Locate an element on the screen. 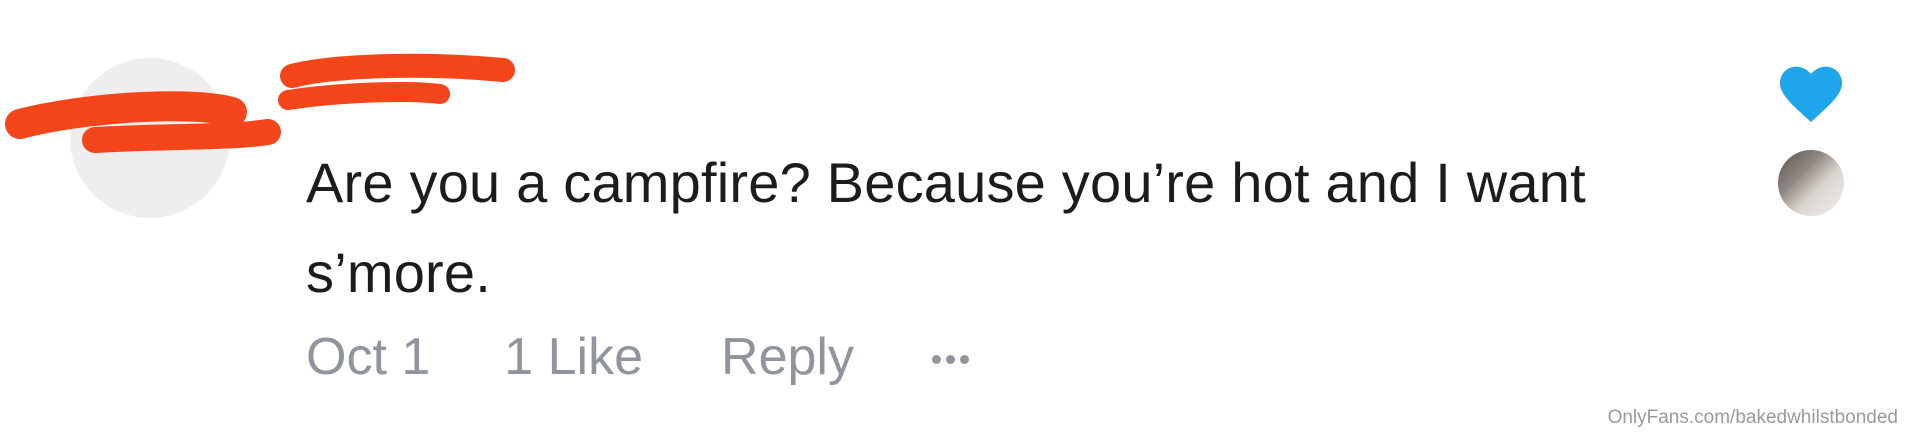  comment-meta: Oct 1 1 Like Reply is located at coordinates (637, 357).